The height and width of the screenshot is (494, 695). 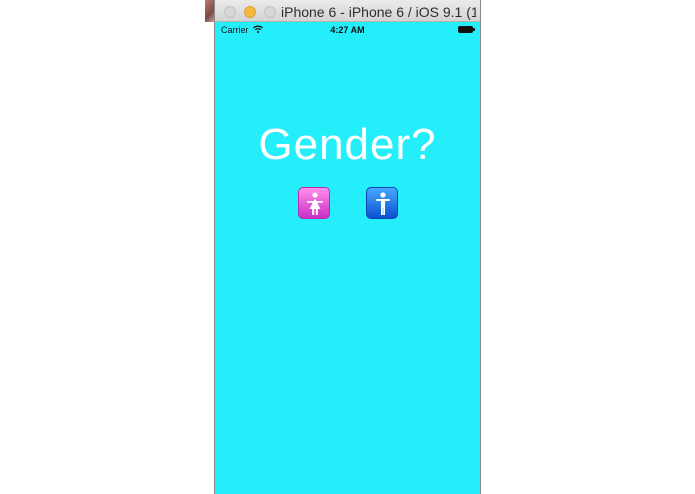 I want to click on womens-symbol-icon, so click(x=315, y=203).